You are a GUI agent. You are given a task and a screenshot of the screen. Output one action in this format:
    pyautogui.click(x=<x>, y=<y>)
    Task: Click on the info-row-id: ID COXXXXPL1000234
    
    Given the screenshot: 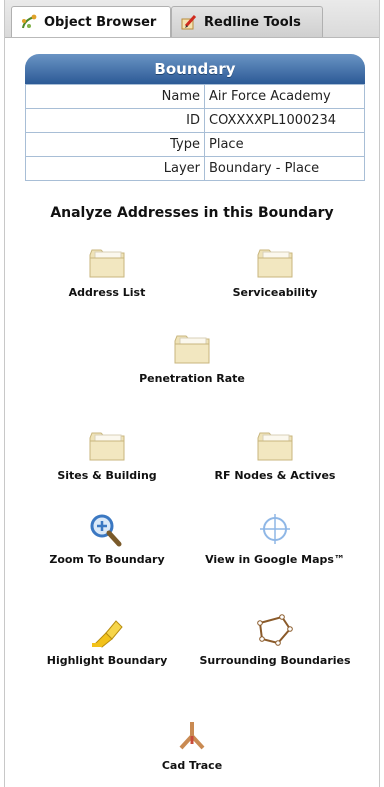 What is the action you would take?
    pyautogui.click(x=195, y=120)
    